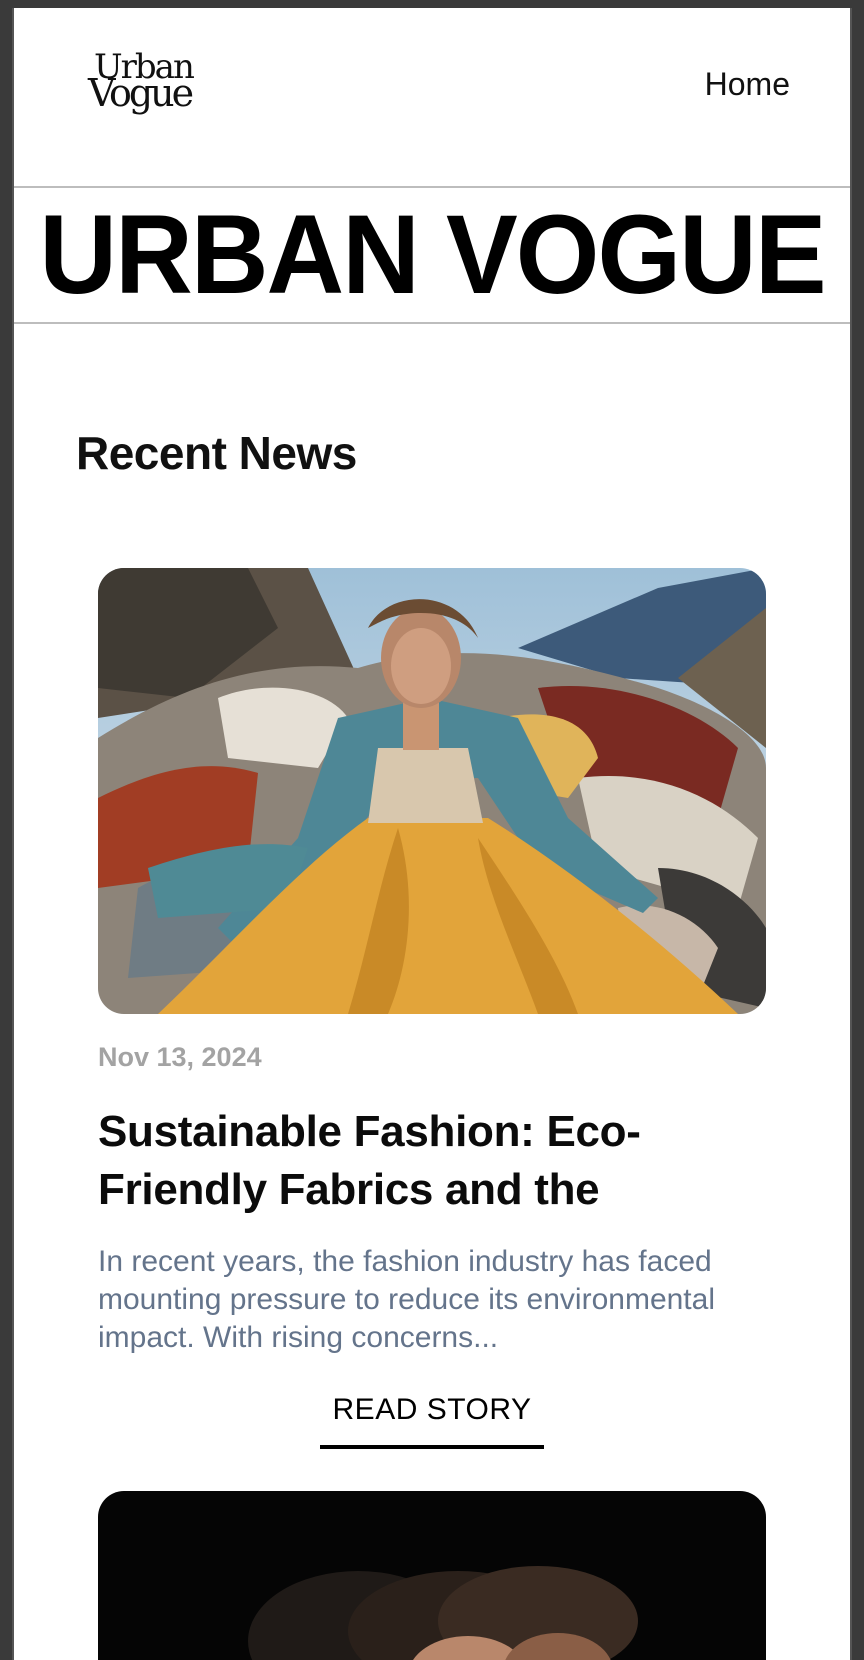 Image resolution: width=864 pixels, height=1660 pixels. I want to click on masthead: URBAN VOGUE, so click(432, 256).